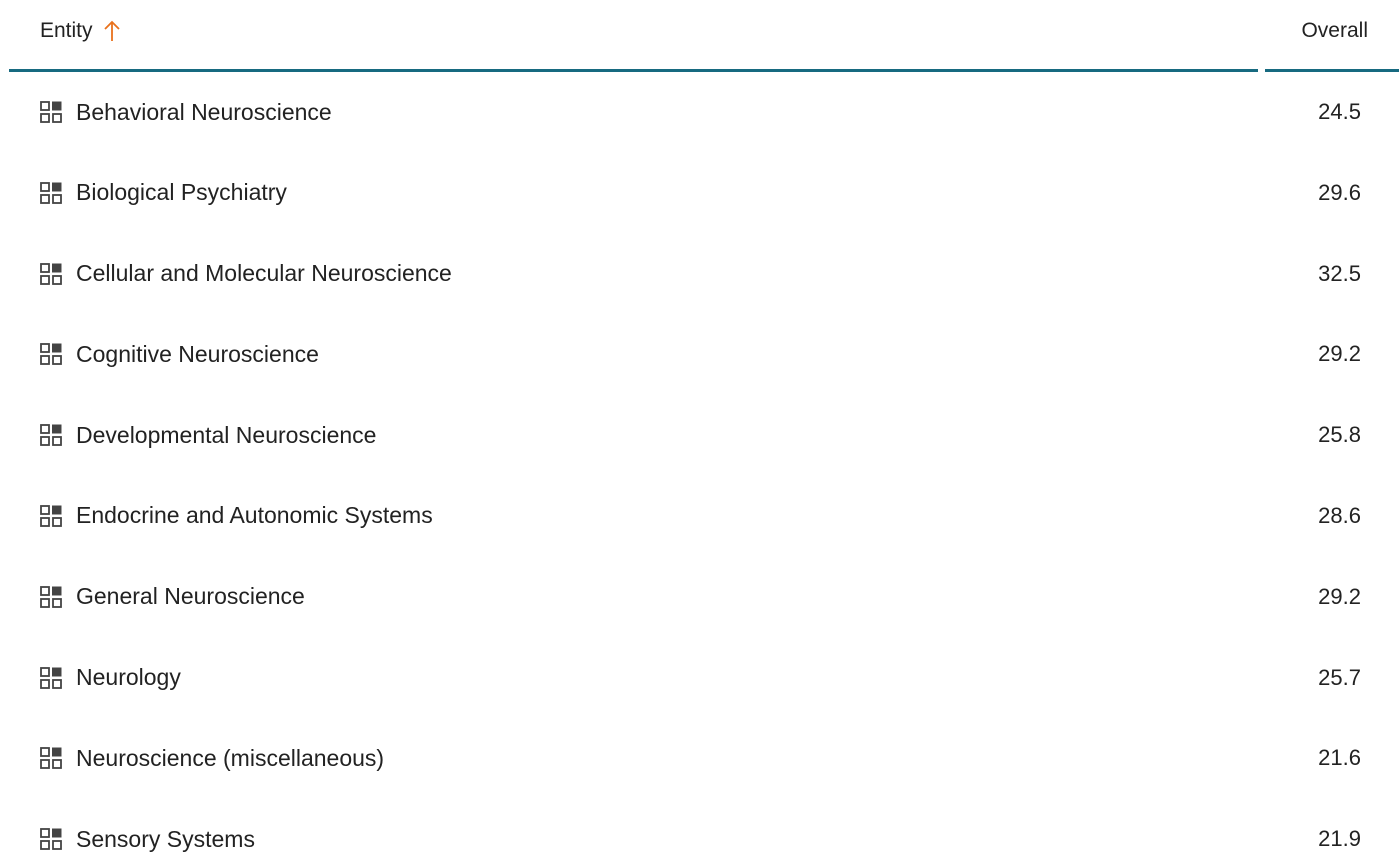 The height and width of the screenshot is (855, 1399). What do you see at coordinates (699, 38) in the screenshot?
I see `table-header: Entity Overall` at bounding box center [699, 38].